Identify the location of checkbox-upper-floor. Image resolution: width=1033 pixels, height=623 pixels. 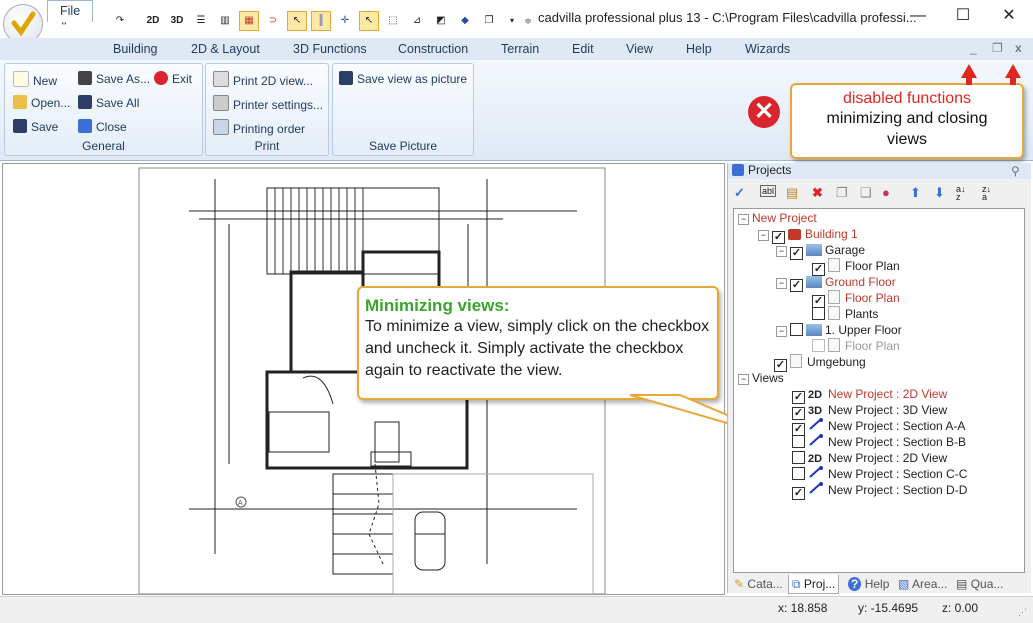
(796, 329).